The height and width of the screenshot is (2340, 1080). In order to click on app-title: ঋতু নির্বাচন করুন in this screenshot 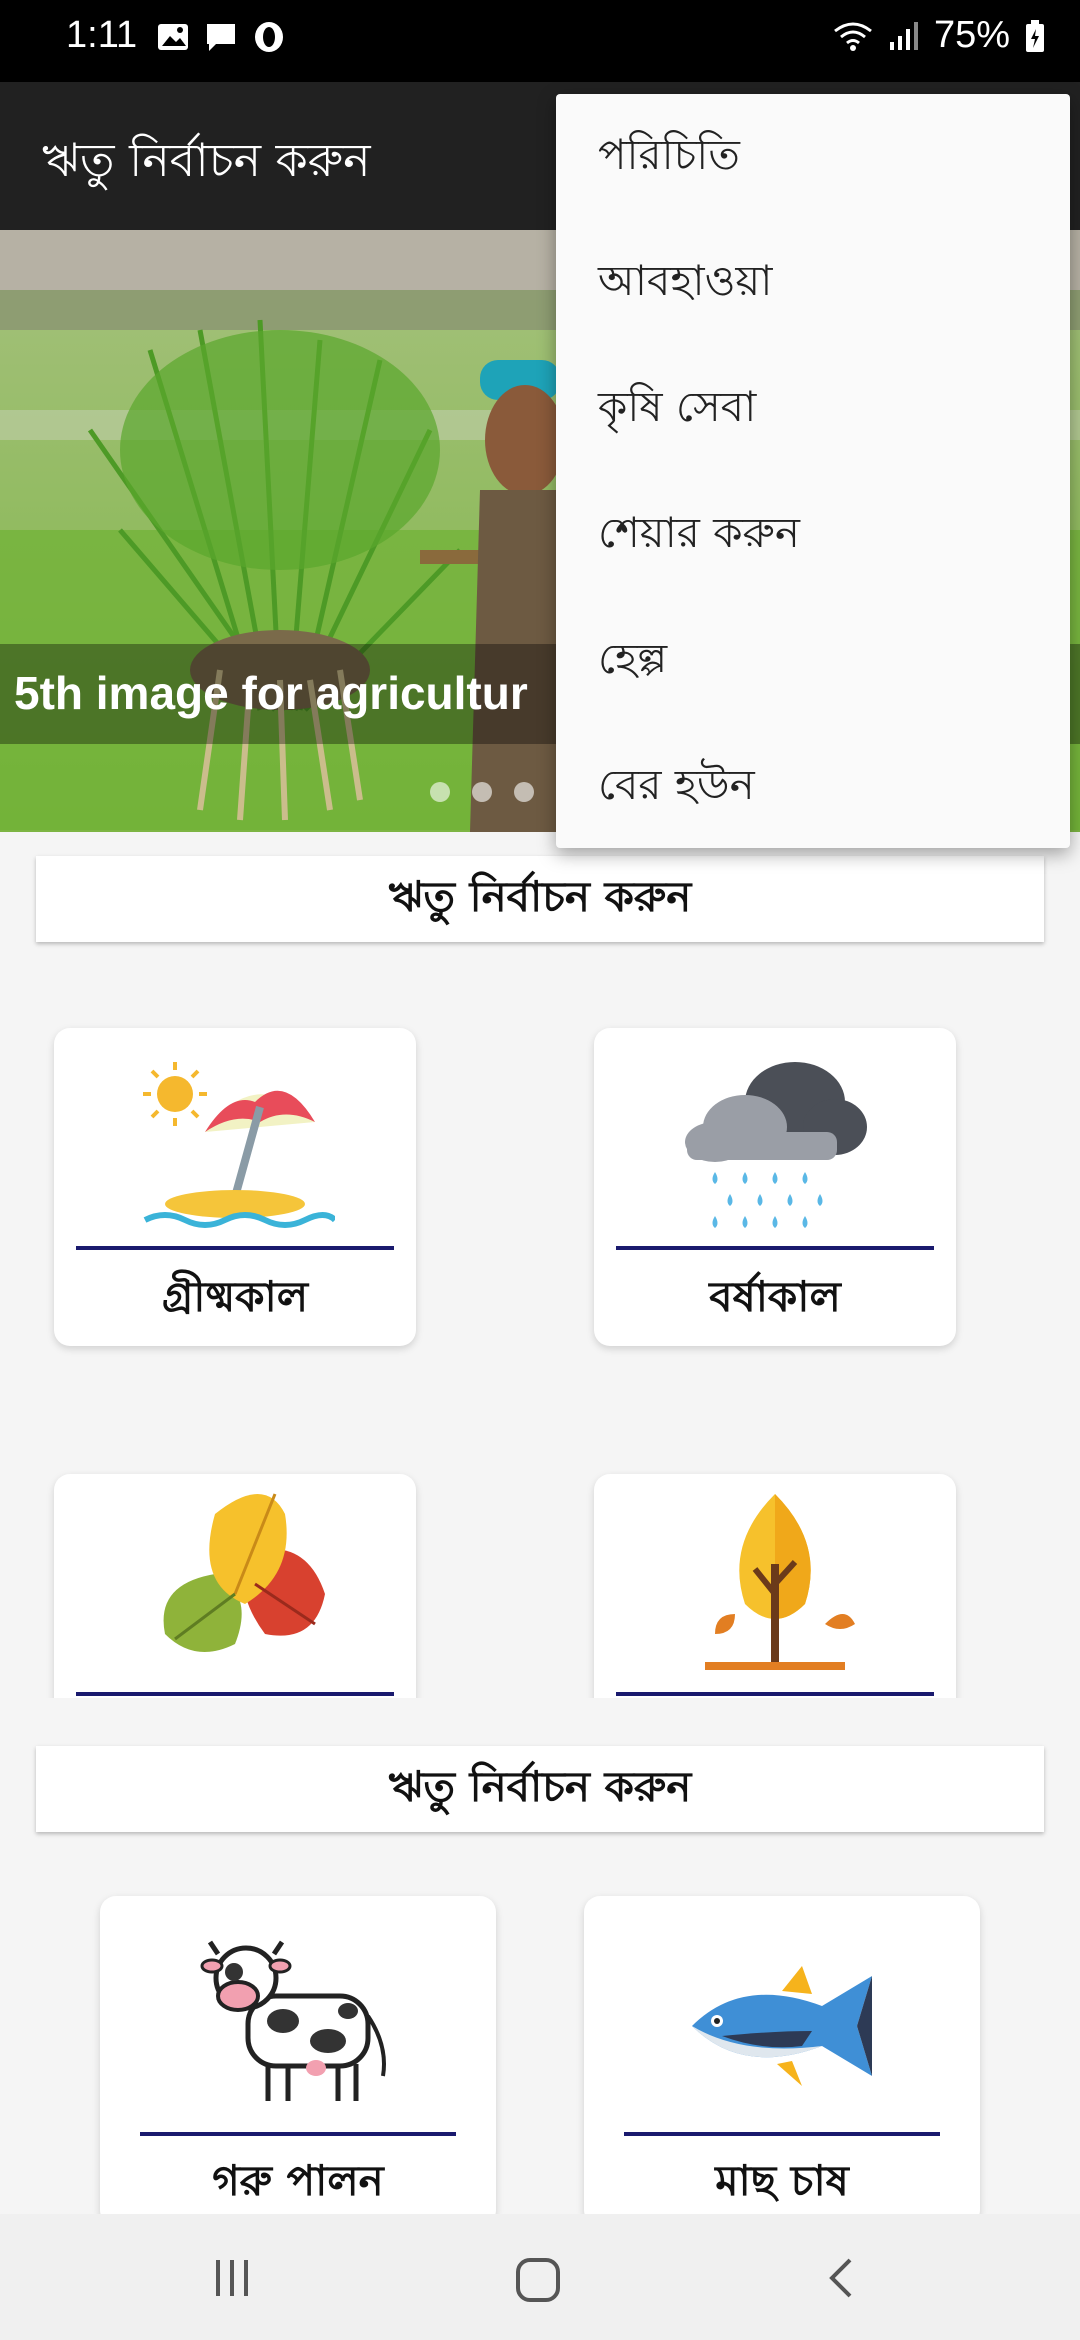, I will do `click(206, 160)`.